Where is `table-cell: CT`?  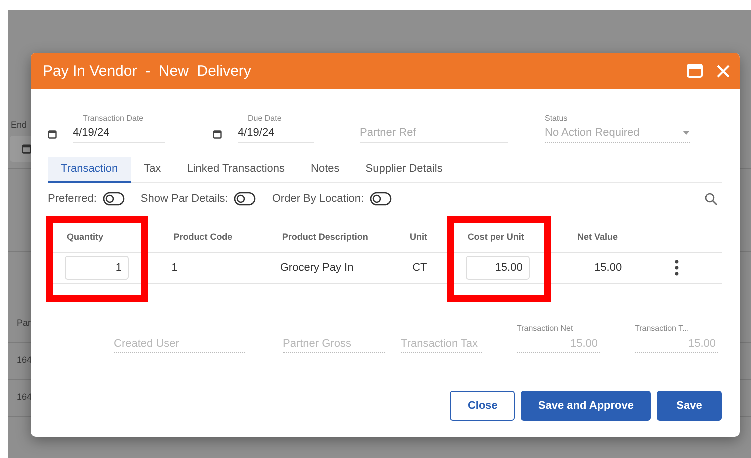
table-cell: CT is located at coordinates (420, 268).